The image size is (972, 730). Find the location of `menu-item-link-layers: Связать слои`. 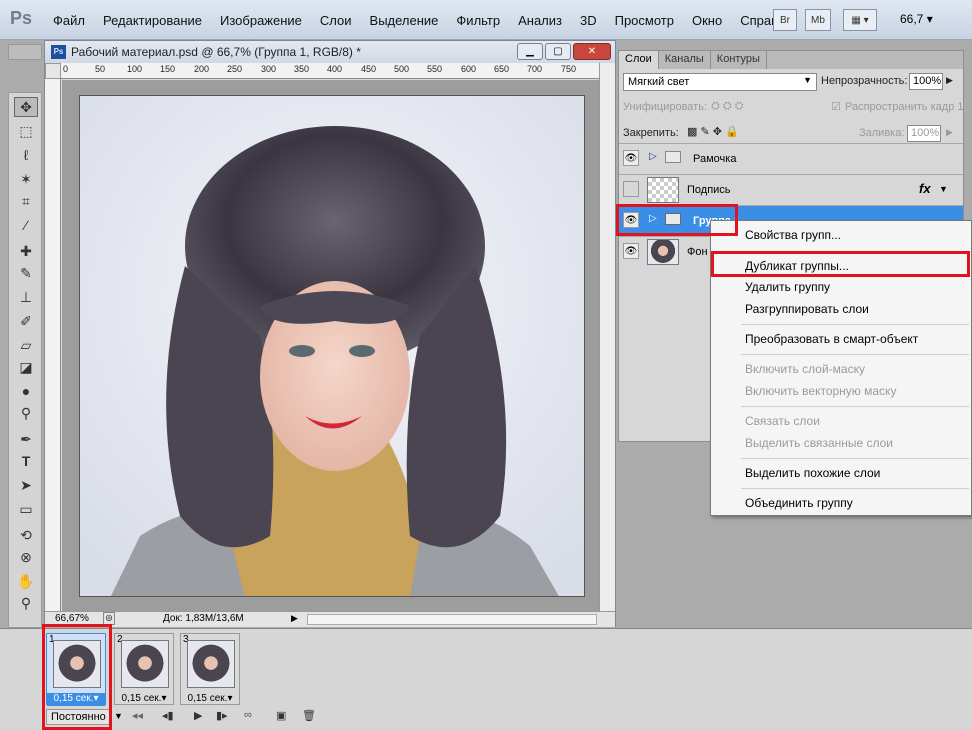

menu-item-link-layers: Связать слои is located at coordinates (782, 421).